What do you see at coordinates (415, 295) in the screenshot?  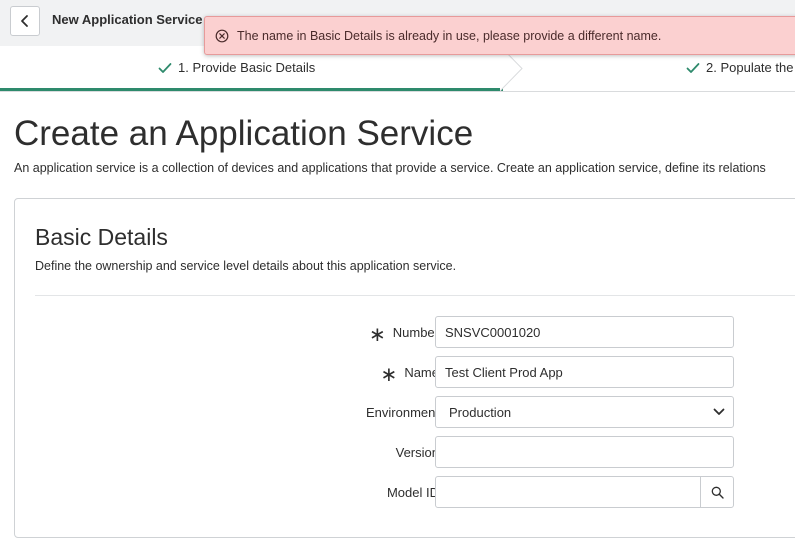 I see `divider` at bounding box center [415, 295].